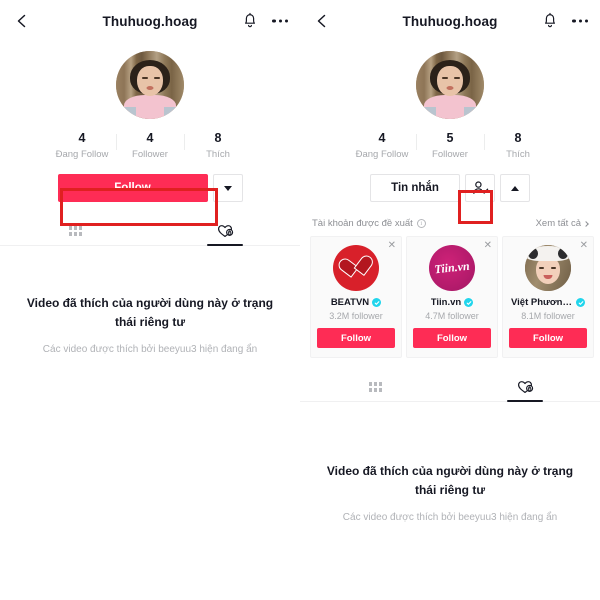  I want to click on left-tab-bar, so click(150, 231).